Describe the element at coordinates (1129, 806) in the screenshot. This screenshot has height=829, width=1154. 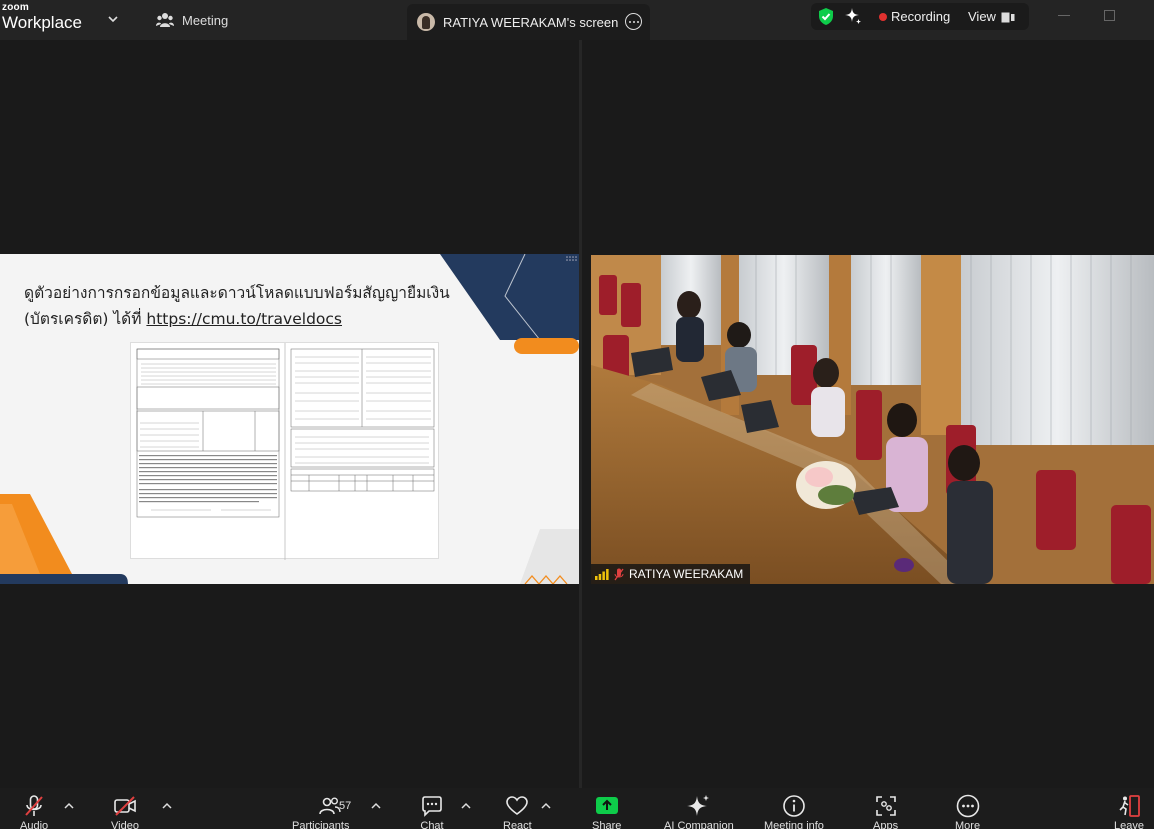
I see `leave-icon` at that location.